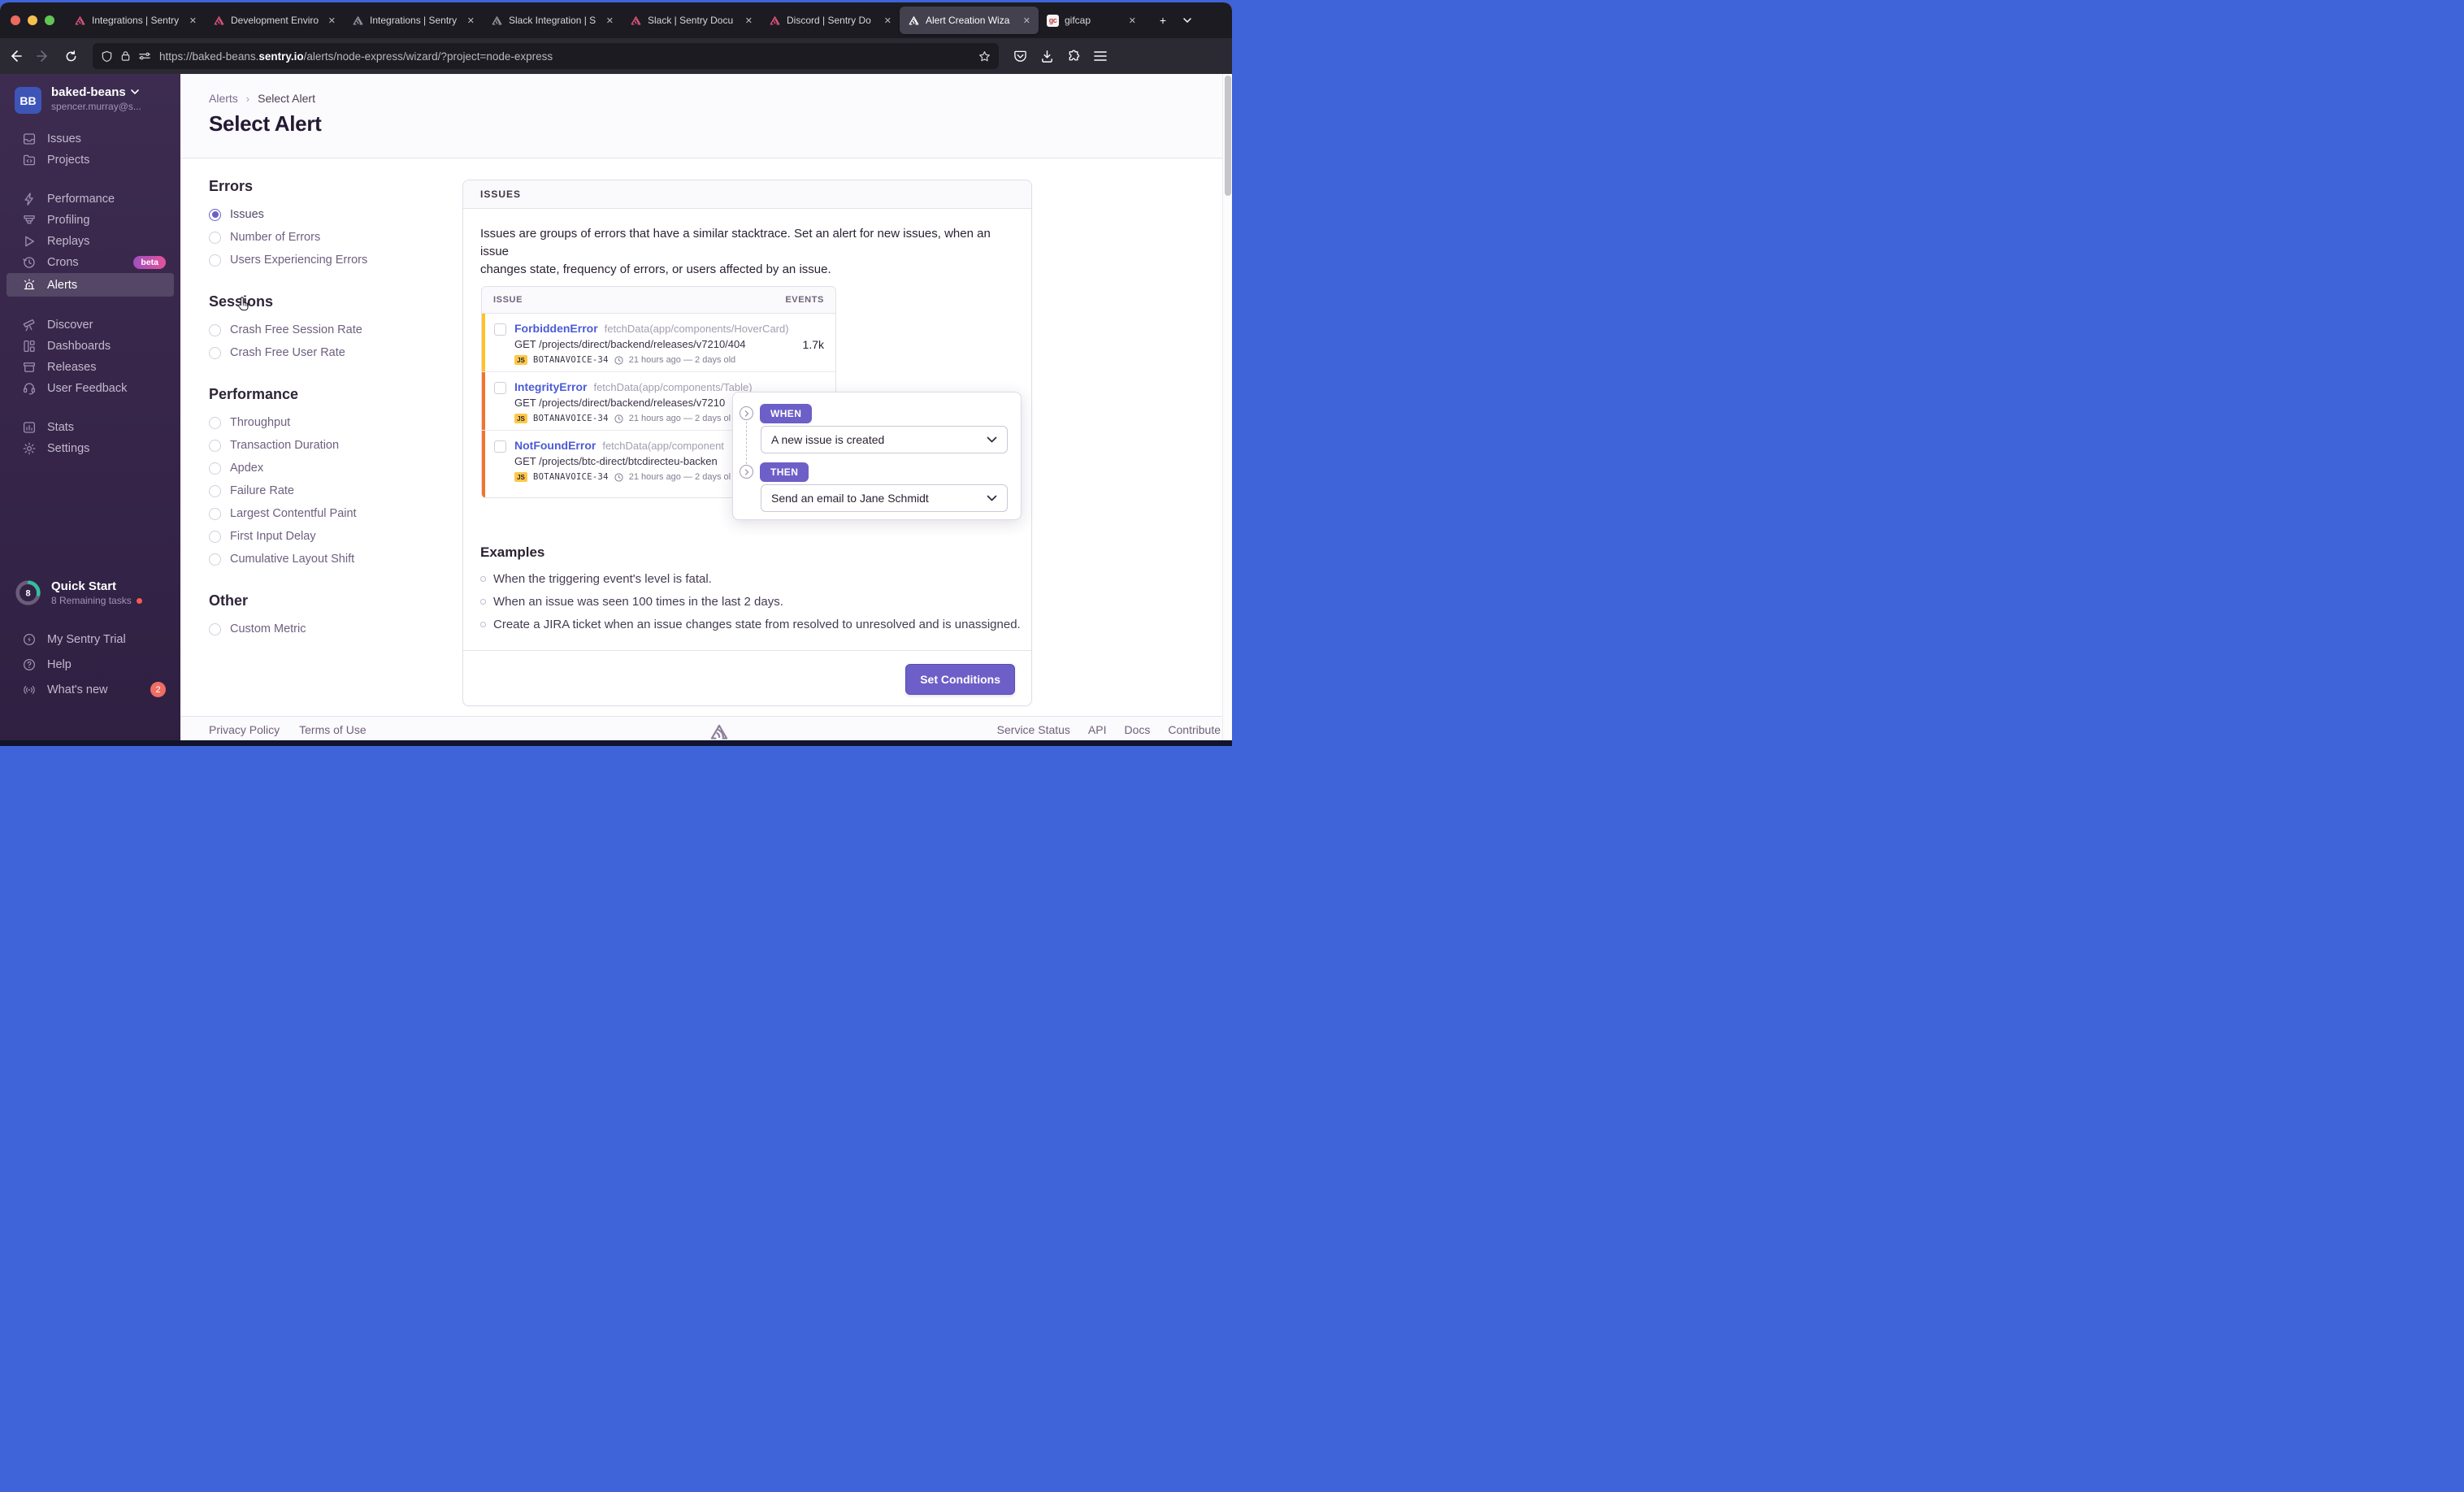  What do you see at coordinates (322, 214) in the screenshot?
I see `alert-option-radio: Issues` at bounding box center [322, 214].